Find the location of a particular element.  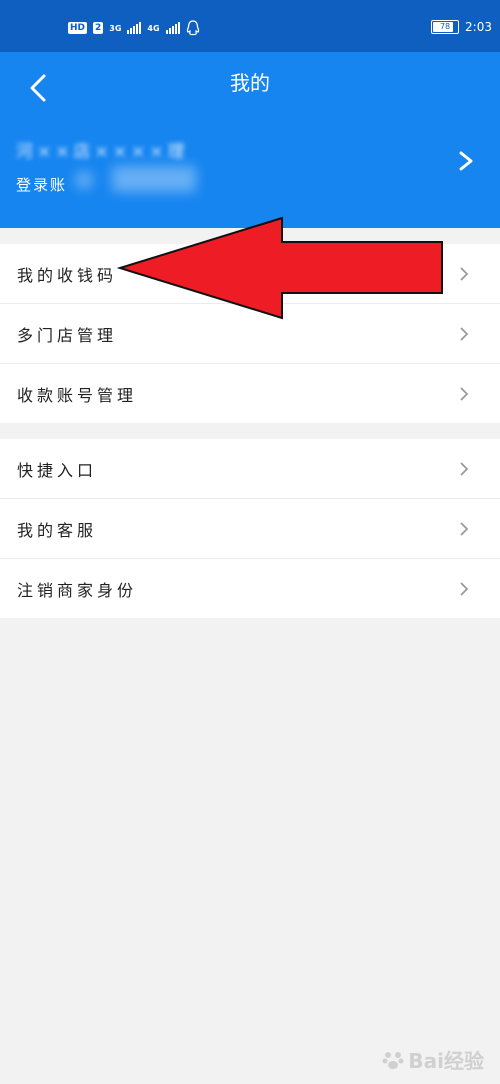

status-bar: HD 2 3G 4G 78 2:03 is located at coordinates (250, 26).